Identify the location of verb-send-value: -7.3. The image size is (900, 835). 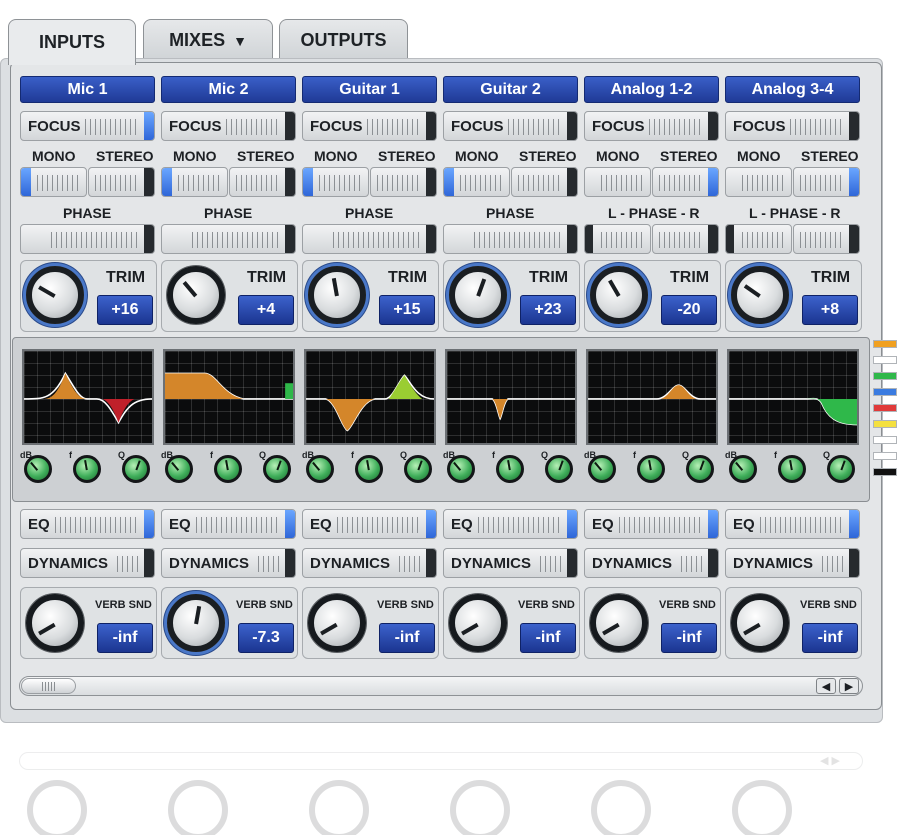
(266, 638).